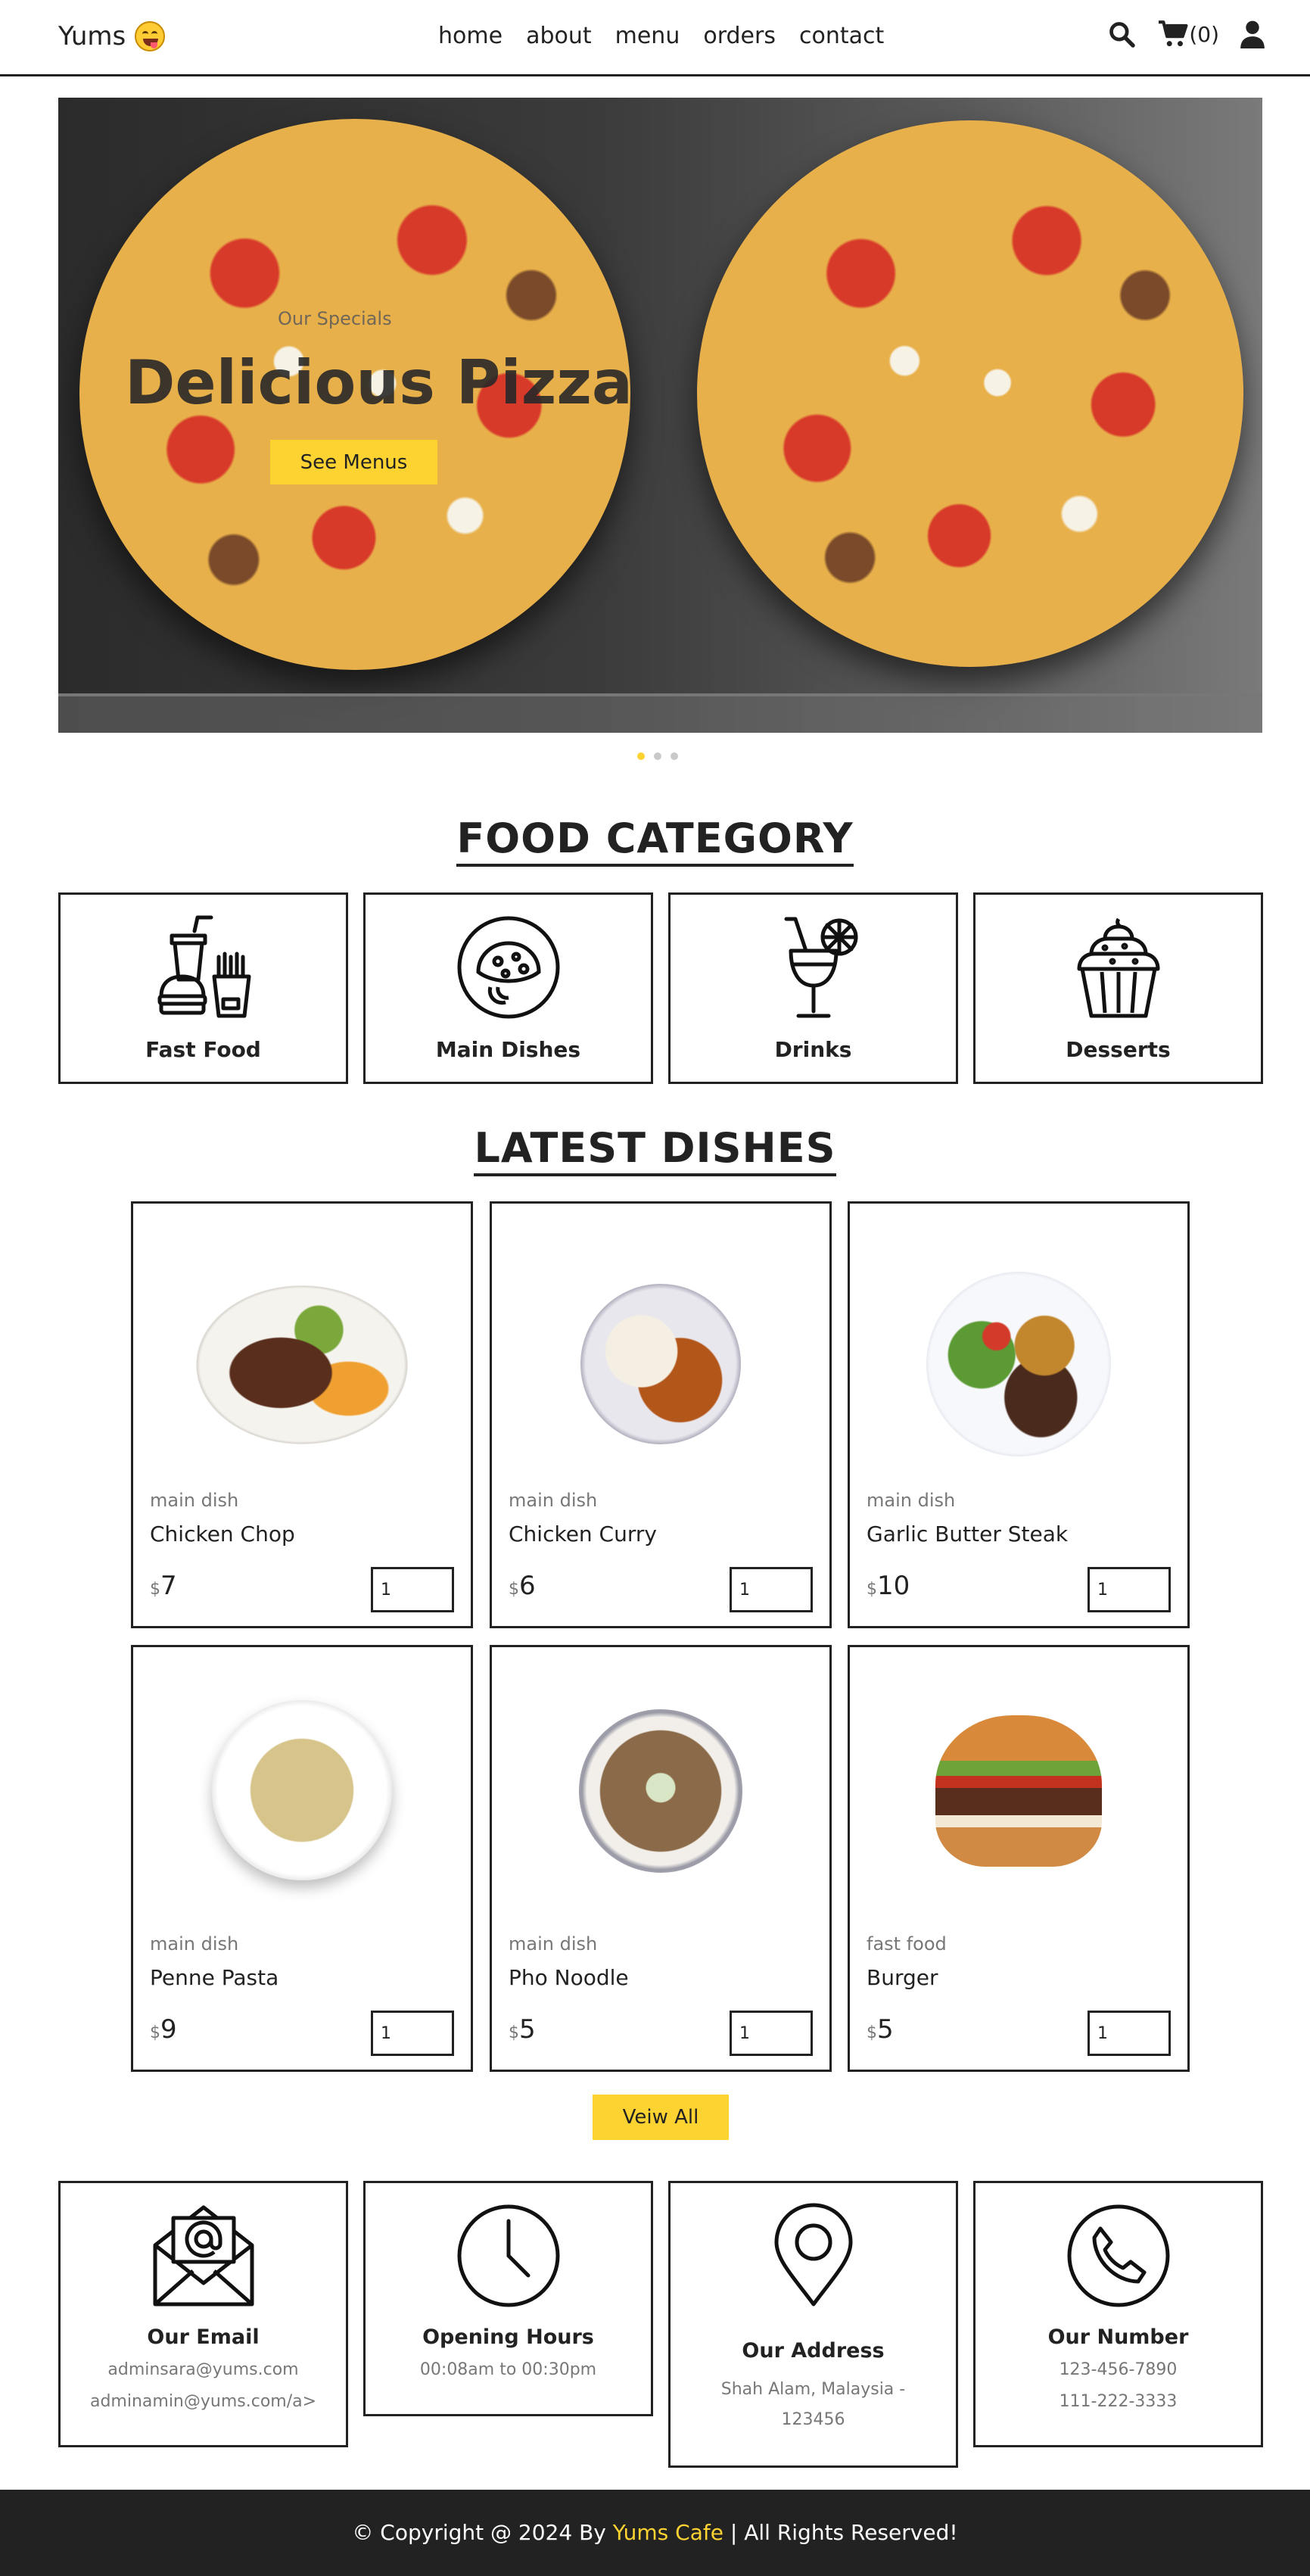 The width and height of the screenshot is (1310, 2576). Describe the element at coordinates (203, 2401) in the screenshot. I see `info-line: adminamin@yums.com/a>` at that location.